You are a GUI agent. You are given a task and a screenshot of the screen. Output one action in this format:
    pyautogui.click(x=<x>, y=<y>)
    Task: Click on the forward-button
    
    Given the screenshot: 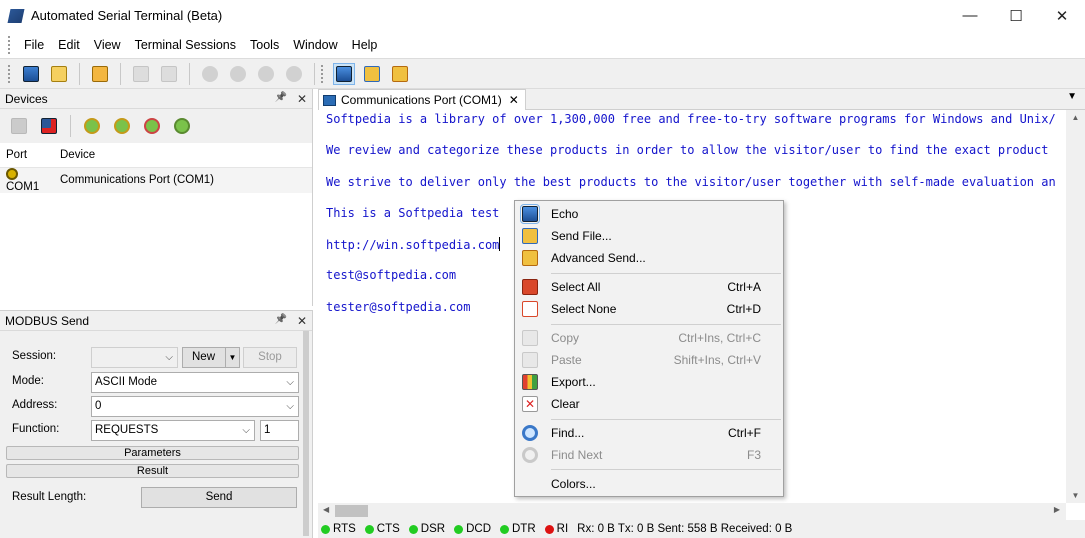 What is the action you would take?
    pyautogui.click(x=238, y=74)
    